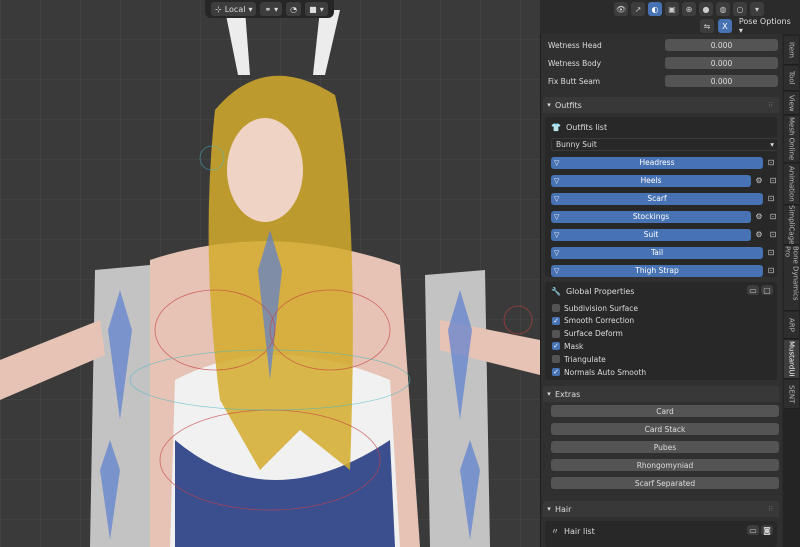 The height and width of the screenshot is (547, 800). What do you see at coordinates (760, 290) in the screenshot?
I see `global-visibility-toggles: ▭ ▢` at bounding box center [760, 290].